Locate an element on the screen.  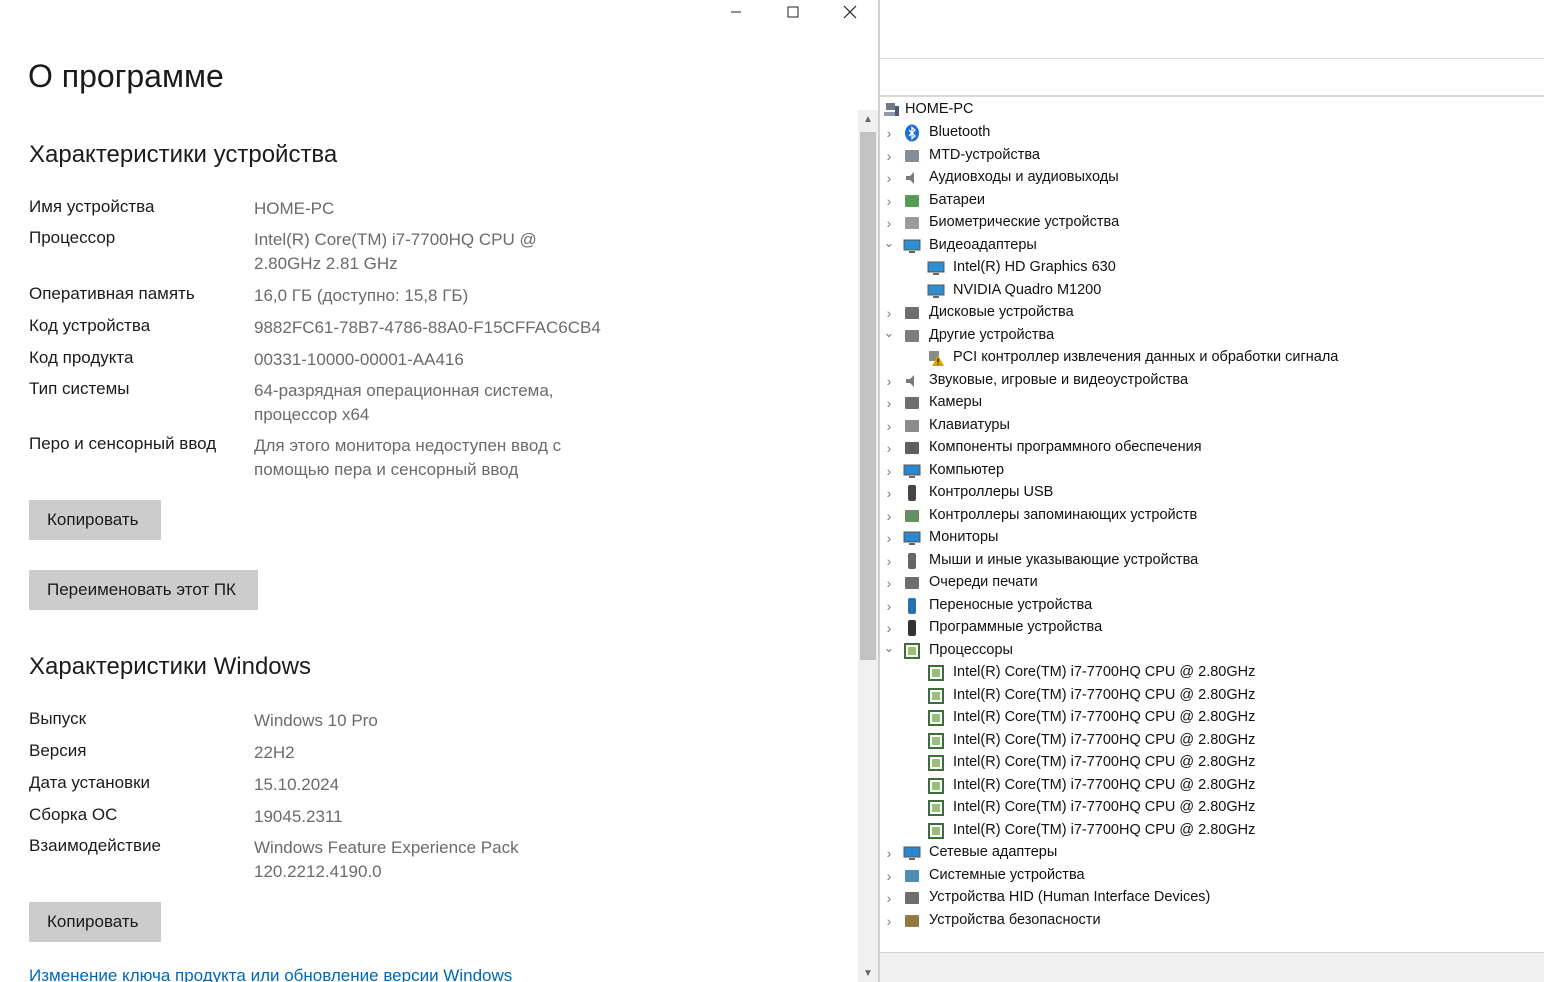
tree-label: Сетевые адаптеры is located at coordinates (993, 852).